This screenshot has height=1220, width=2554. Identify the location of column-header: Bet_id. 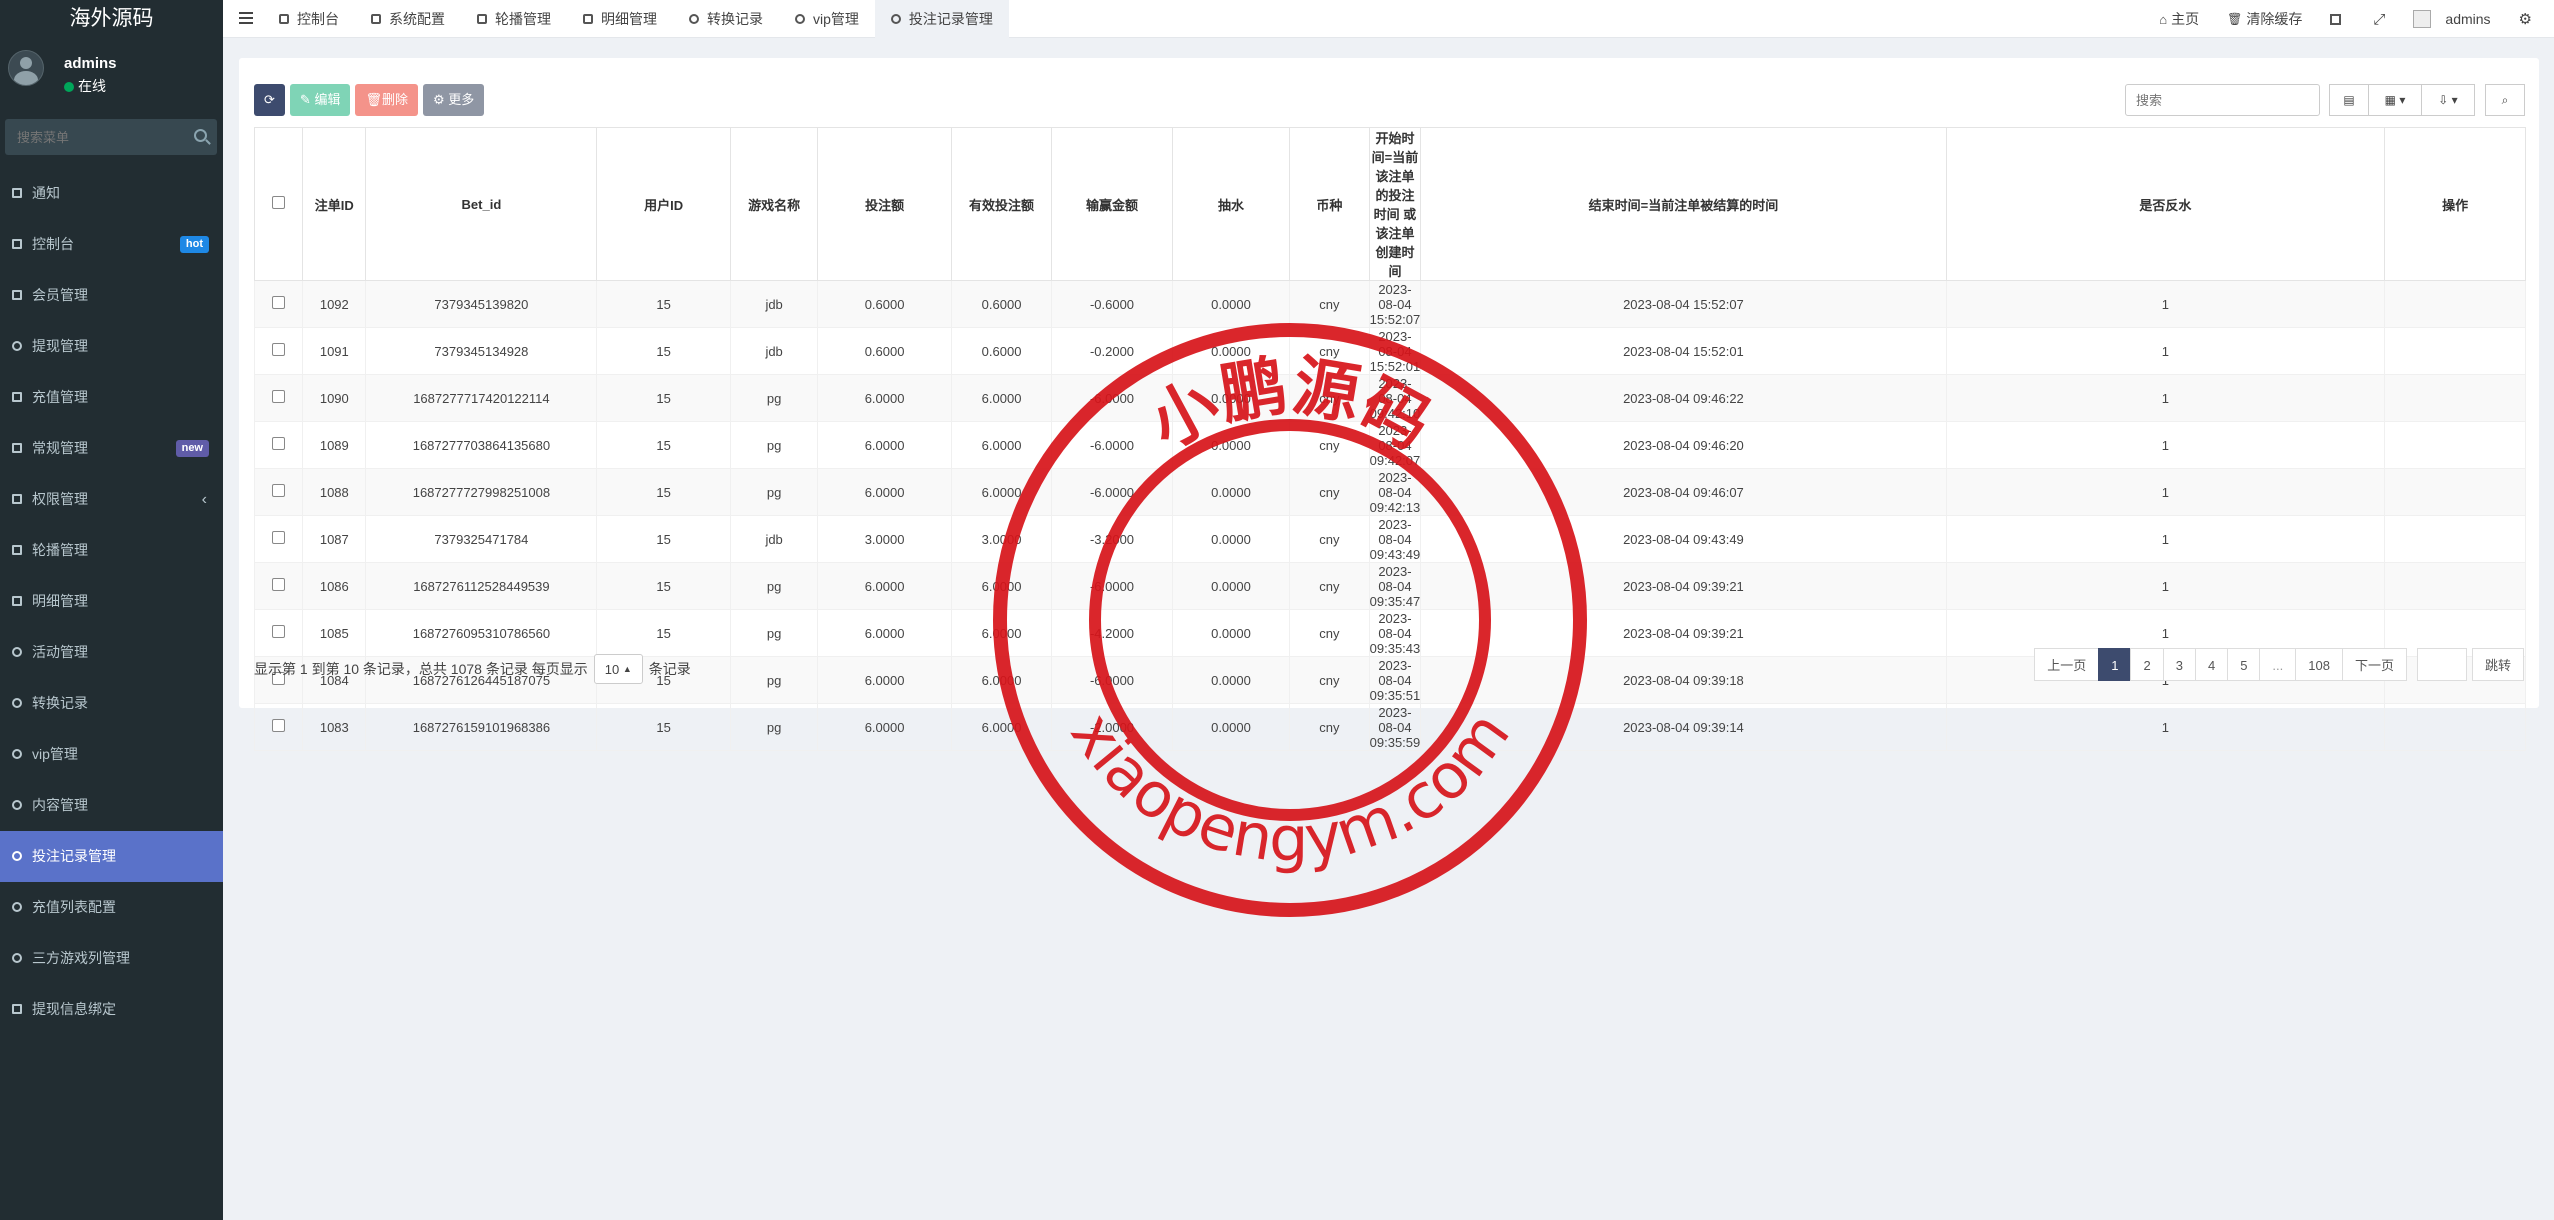
(481, 204).